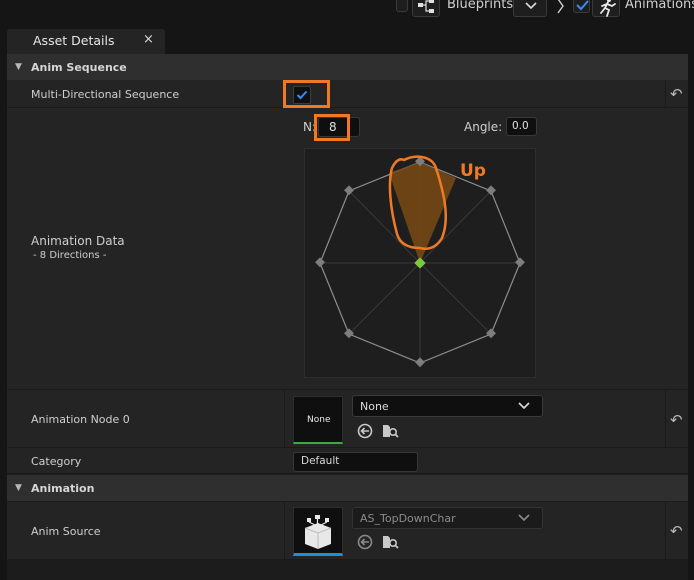 The height and width of the screenshot is (580, 694). I want to click on section-title-animation: Animation, so click(63, 488).